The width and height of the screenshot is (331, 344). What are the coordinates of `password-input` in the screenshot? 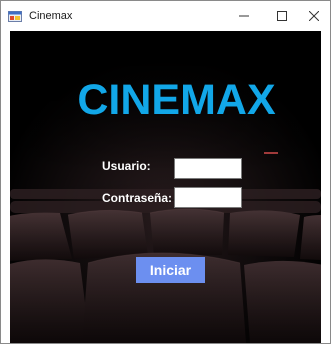 It's located at (208, 197).